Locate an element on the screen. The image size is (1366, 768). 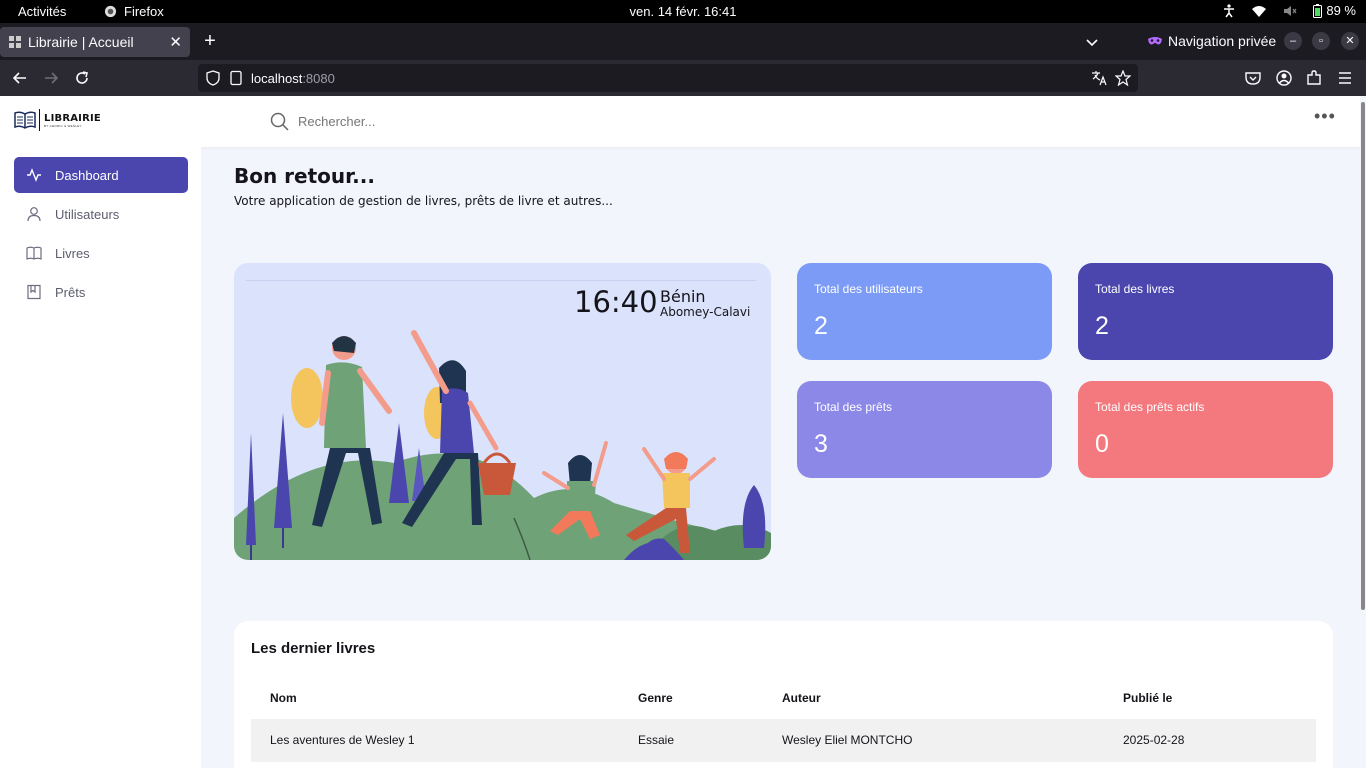
sidebar-item-loans: Prêts is located at coordinates (101, 292).